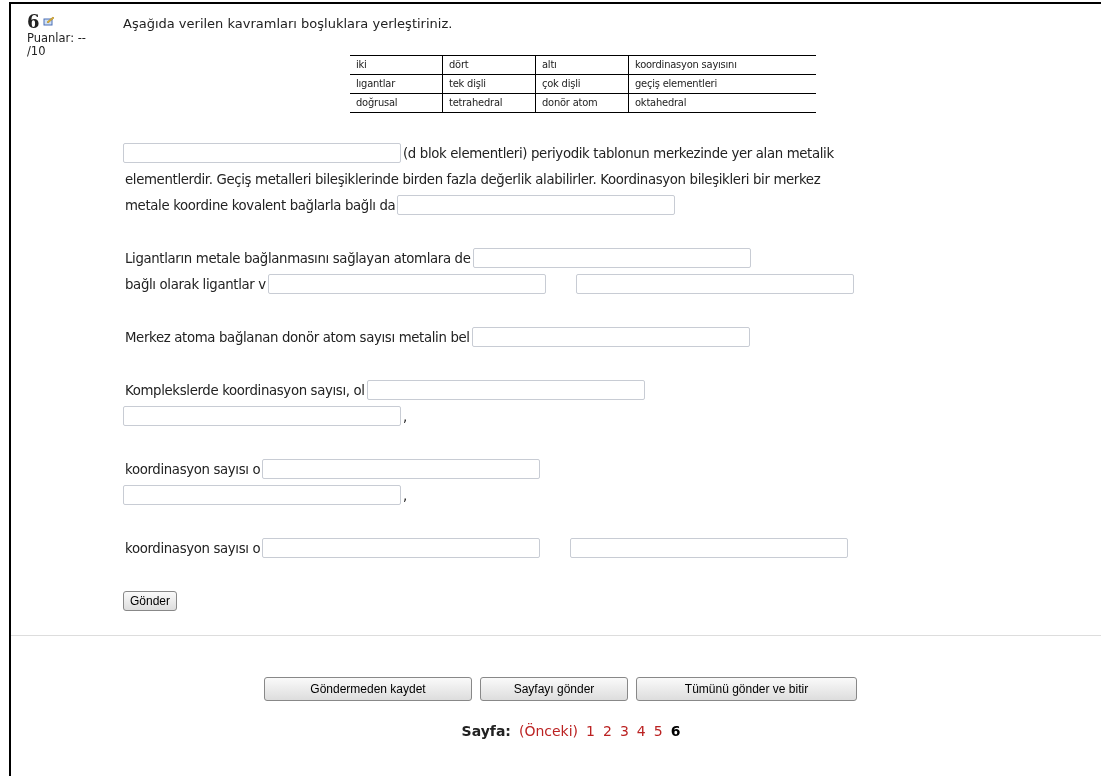 This screenshot has width=1101, height=776. I want to click on question-text: bağlı olarak ligantlar v, so click(195, 284).